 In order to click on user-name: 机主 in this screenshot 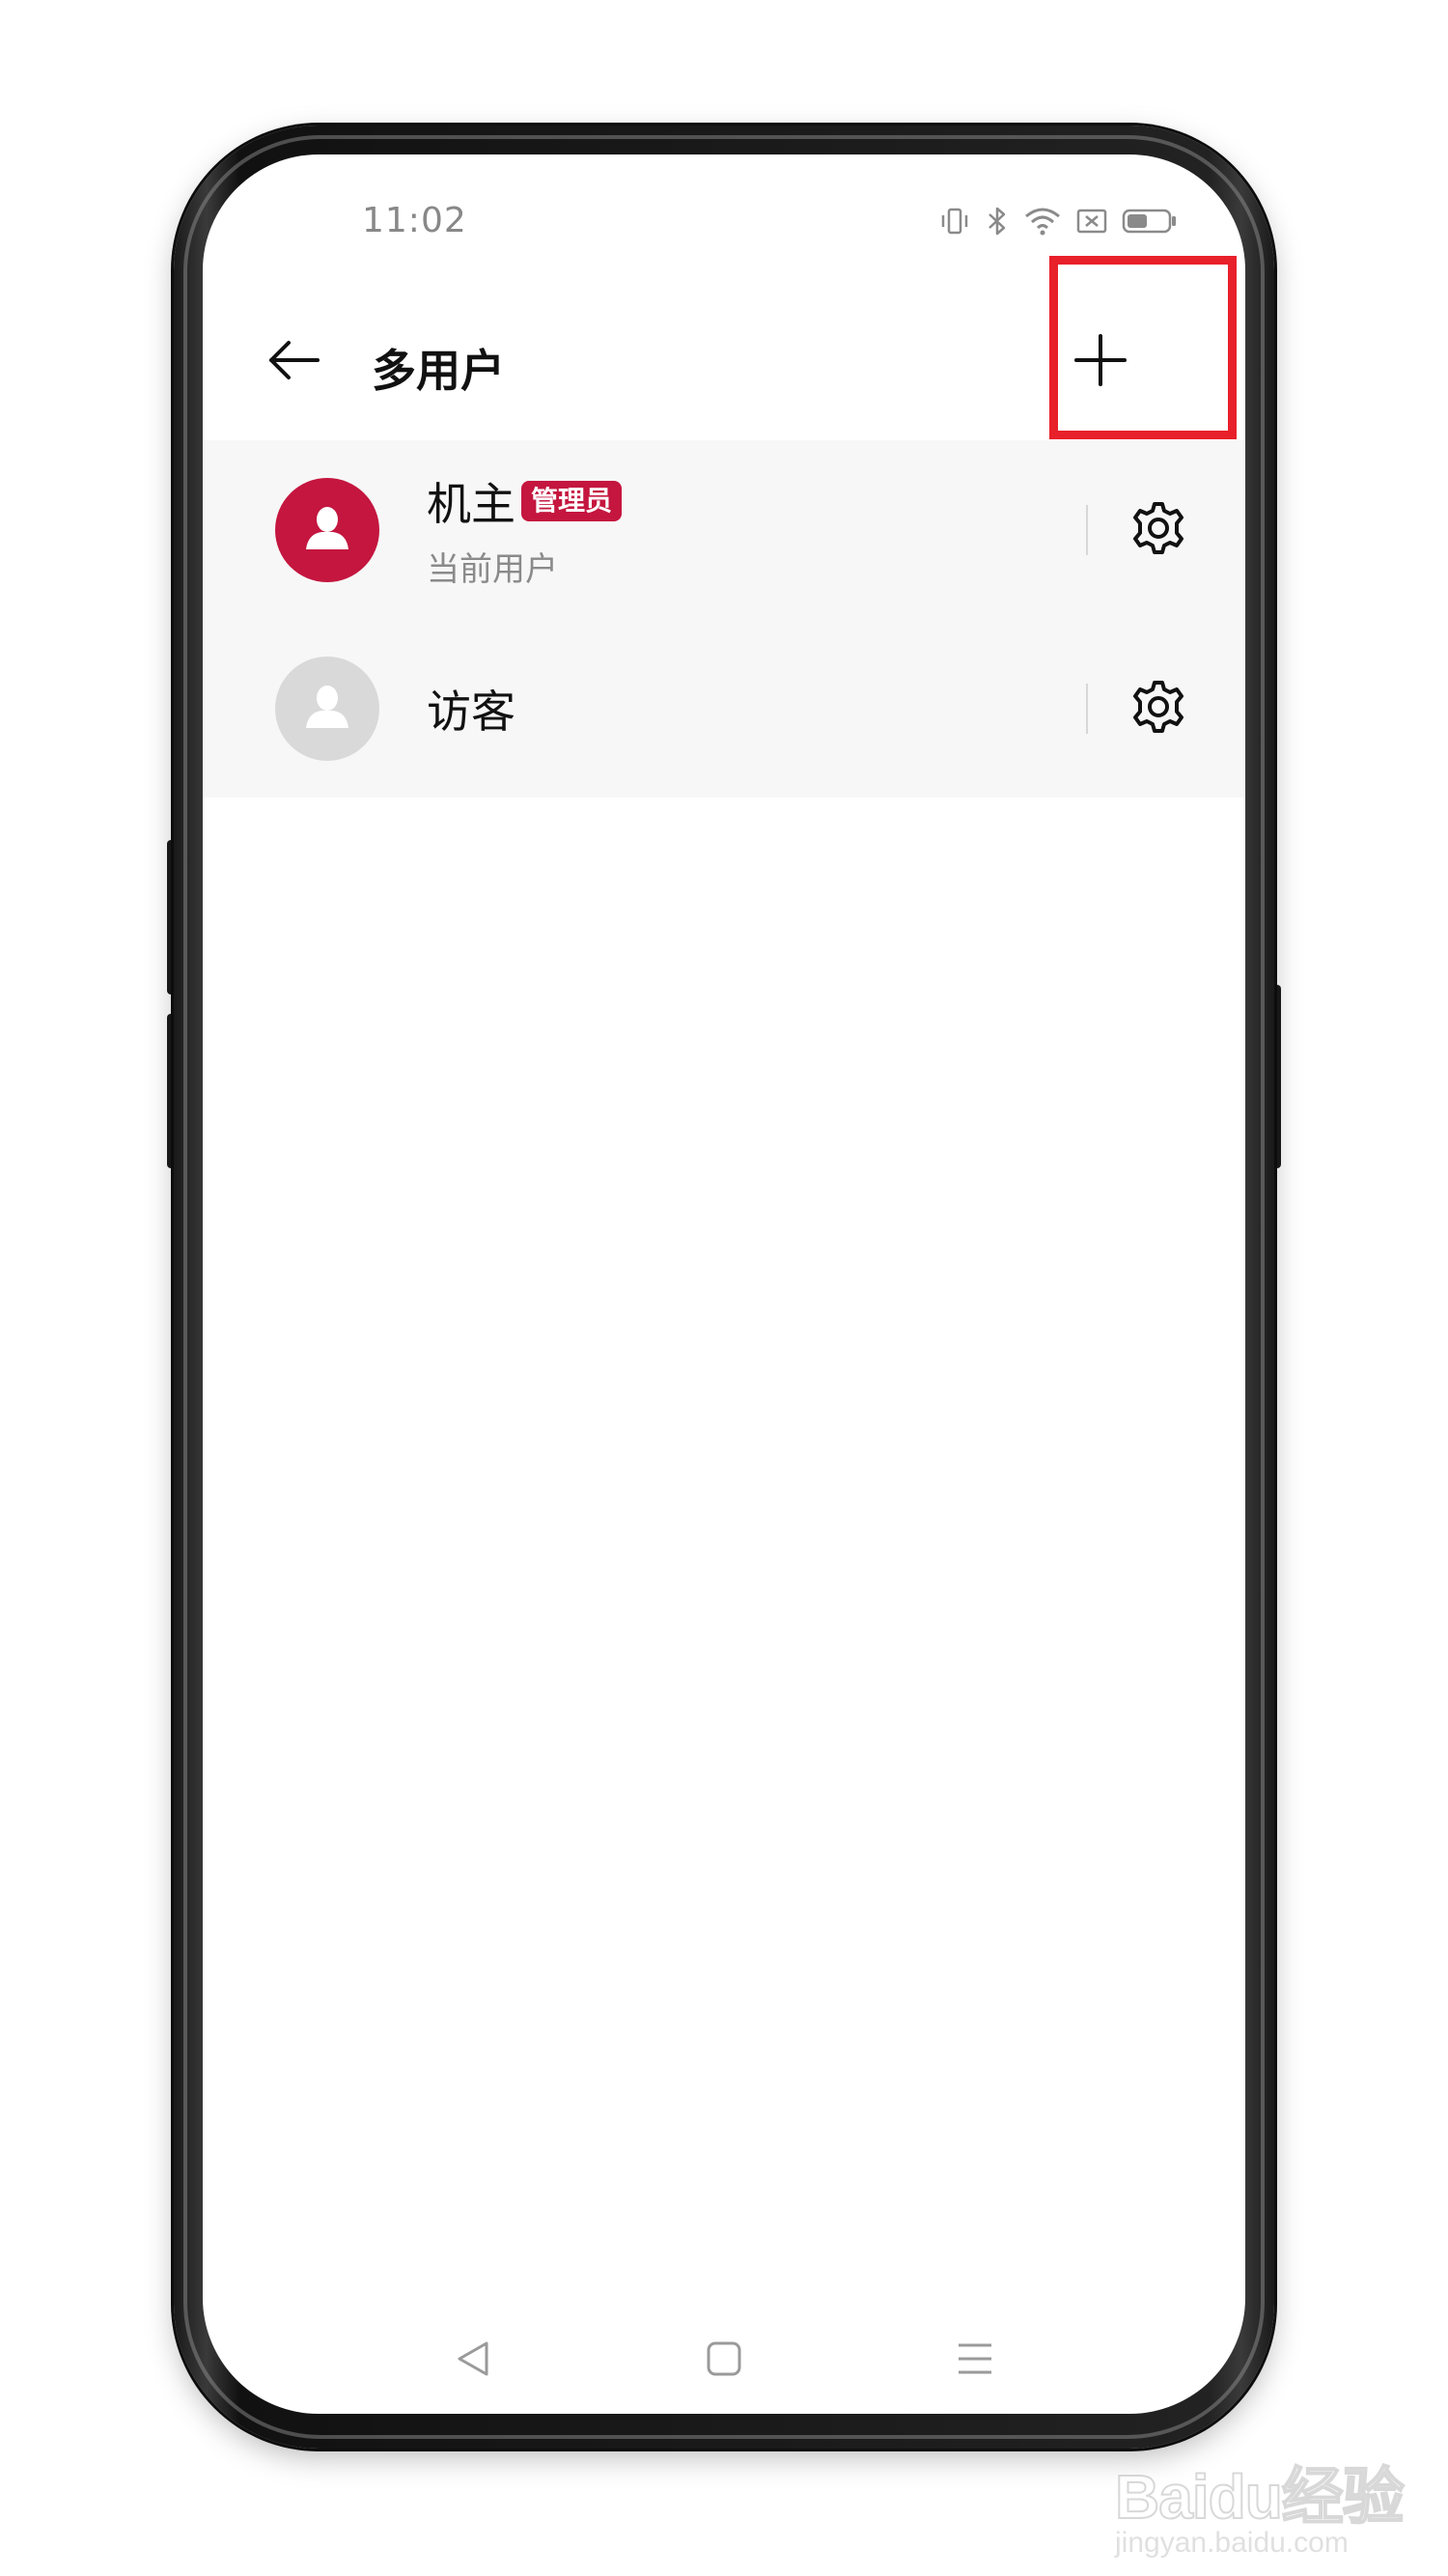, I will do `click(471, 504)`.